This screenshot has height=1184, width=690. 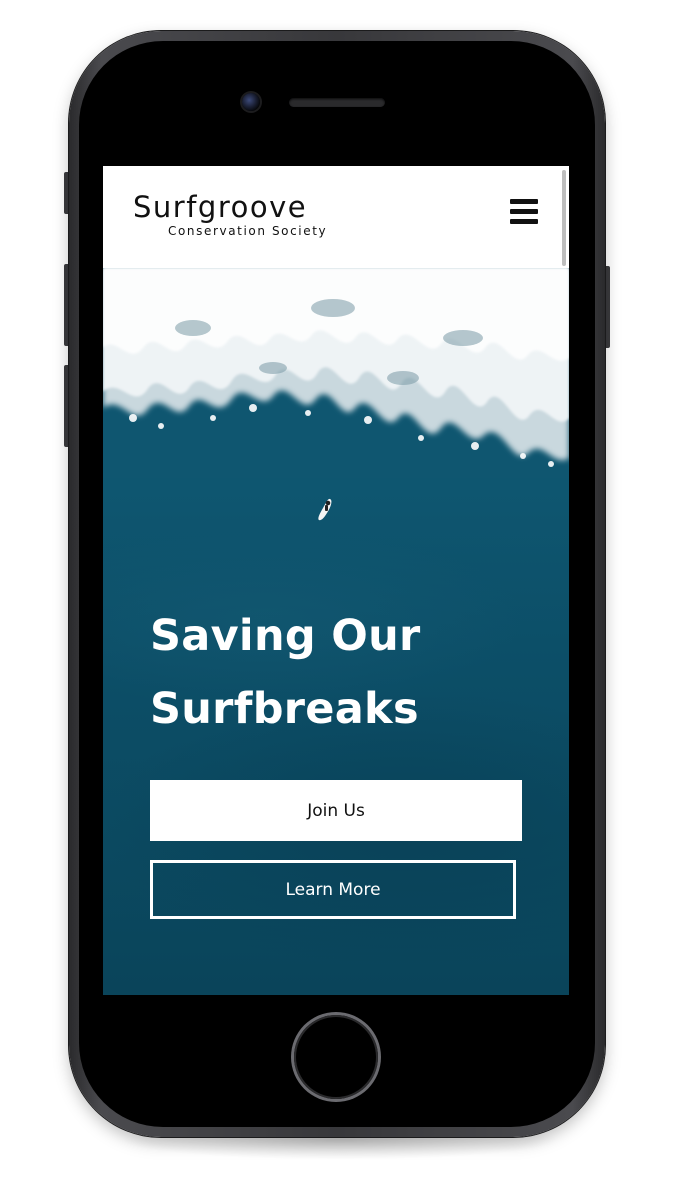 What do you see at coordinates (285, 672) in the screenshot?
I see `hero-title: Saving Our Surfbreaks` at bounding box center [285, 672].